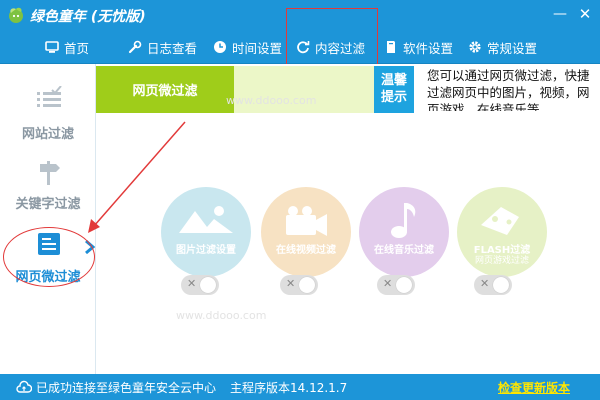  I want to click on close-button: ✕, so click(585, 14).